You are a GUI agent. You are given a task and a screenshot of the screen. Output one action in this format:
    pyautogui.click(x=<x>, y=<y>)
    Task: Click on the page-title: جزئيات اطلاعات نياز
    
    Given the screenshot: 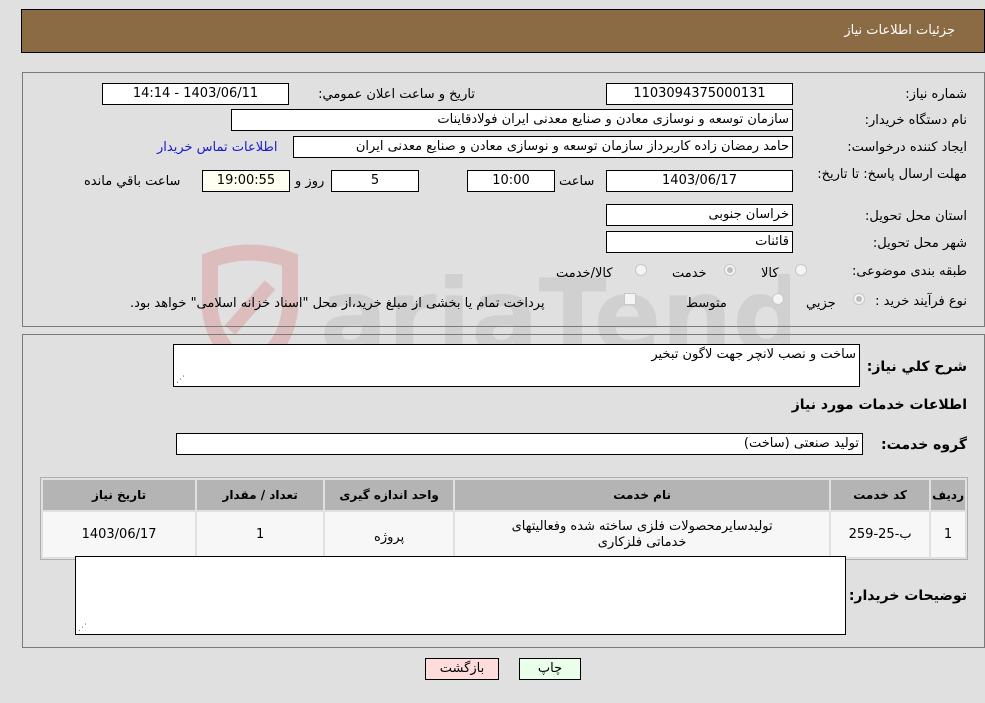 What is the action you would take?
    pyautogui.click(x=899, y=30)
    